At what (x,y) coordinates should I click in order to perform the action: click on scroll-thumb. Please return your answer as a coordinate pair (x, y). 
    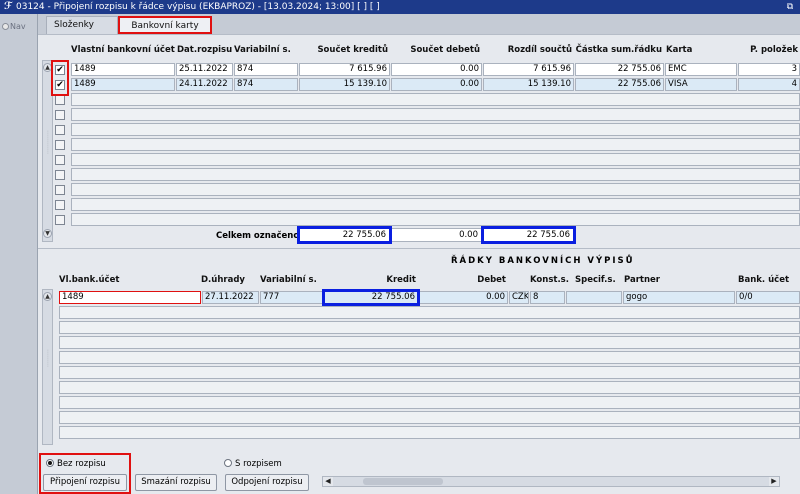
    Looking at the image, I should click on (403, 481).